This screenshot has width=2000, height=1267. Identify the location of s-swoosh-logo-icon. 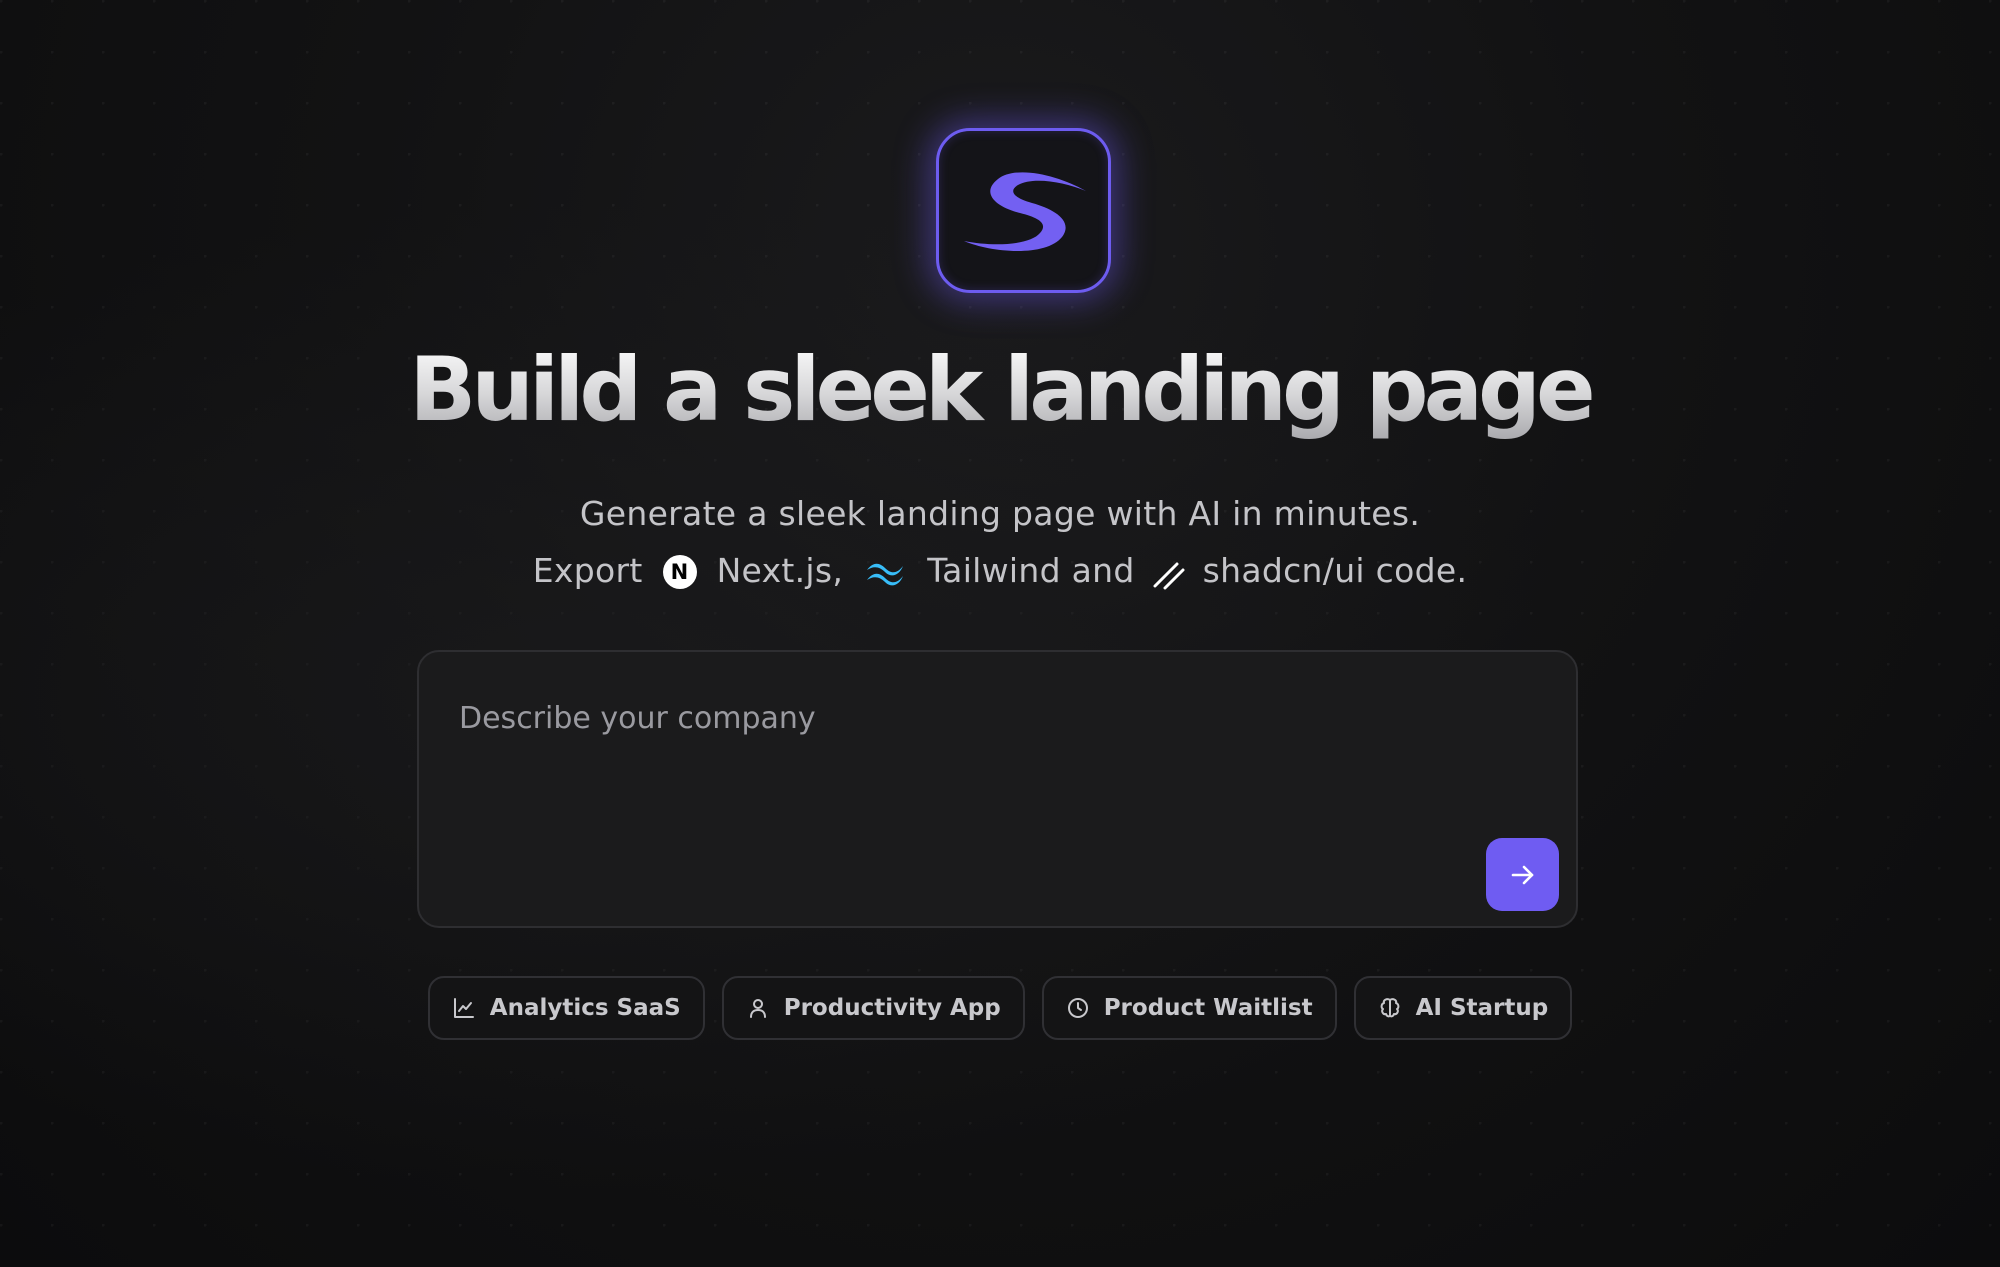
(1024, 211).